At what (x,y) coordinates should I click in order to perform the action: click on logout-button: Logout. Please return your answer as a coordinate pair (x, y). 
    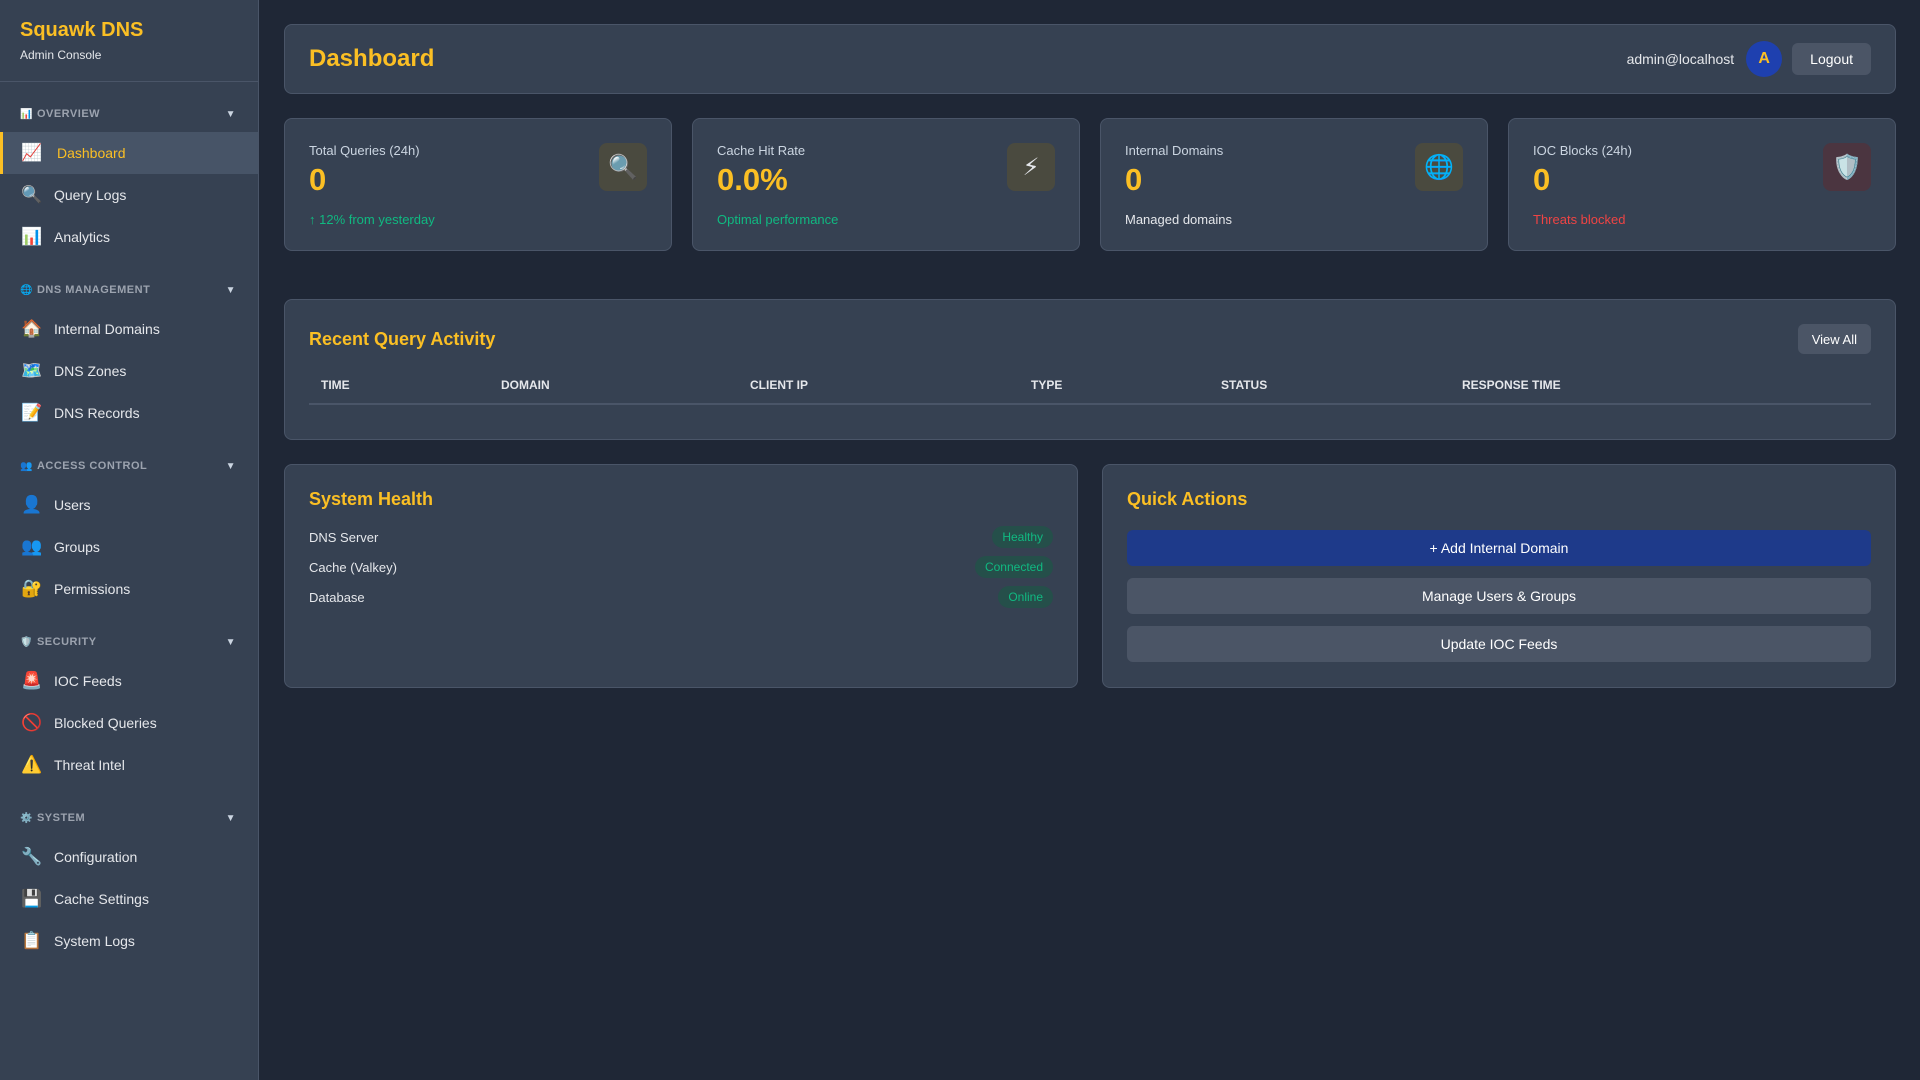
    Looking at the image, I should click on (1831, 59).